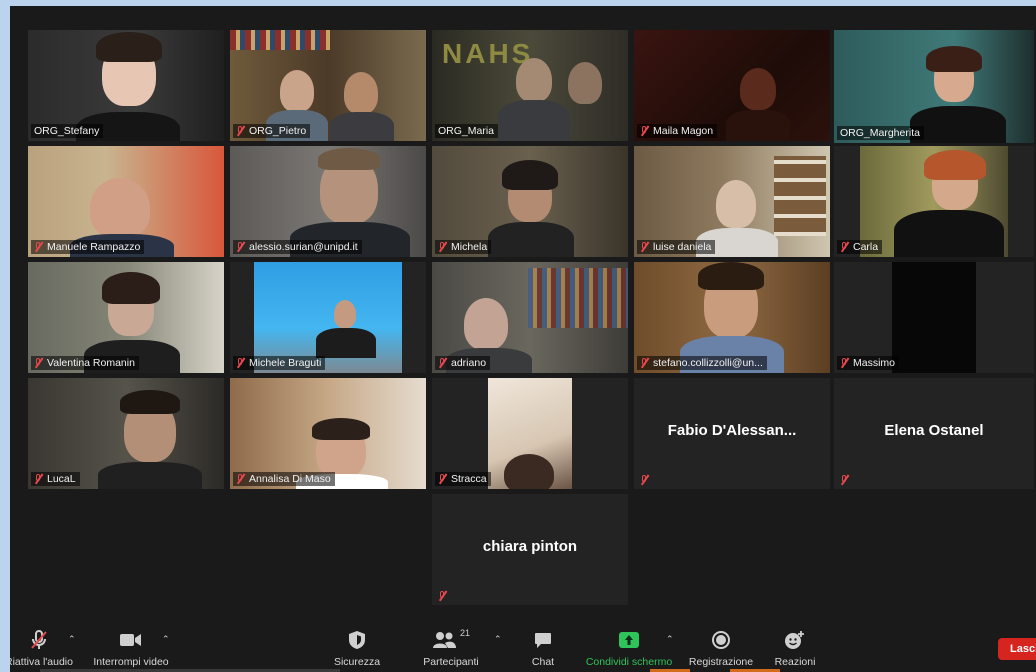  I want to click on participant-name-large: Elena Ostanel, so click(934, 430).